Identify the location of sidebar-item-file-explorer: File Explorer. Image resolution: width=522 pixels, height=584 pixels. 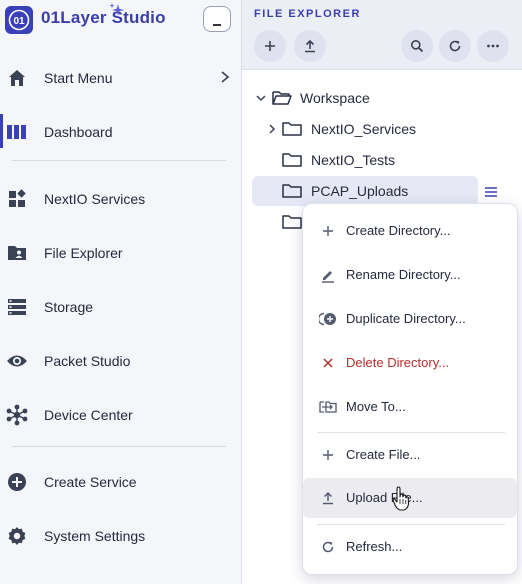
(121, 253).